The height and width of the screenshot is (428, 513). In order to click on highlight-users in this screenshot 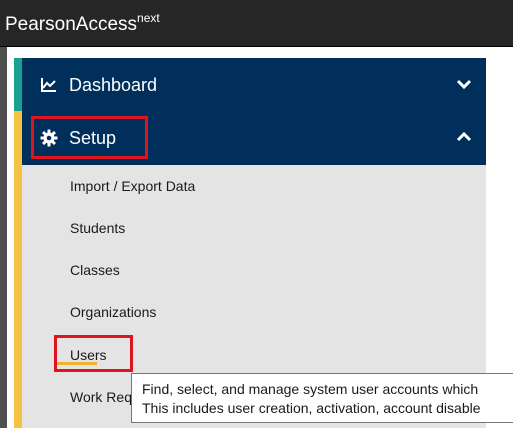, I will do `click(93, 353)`.